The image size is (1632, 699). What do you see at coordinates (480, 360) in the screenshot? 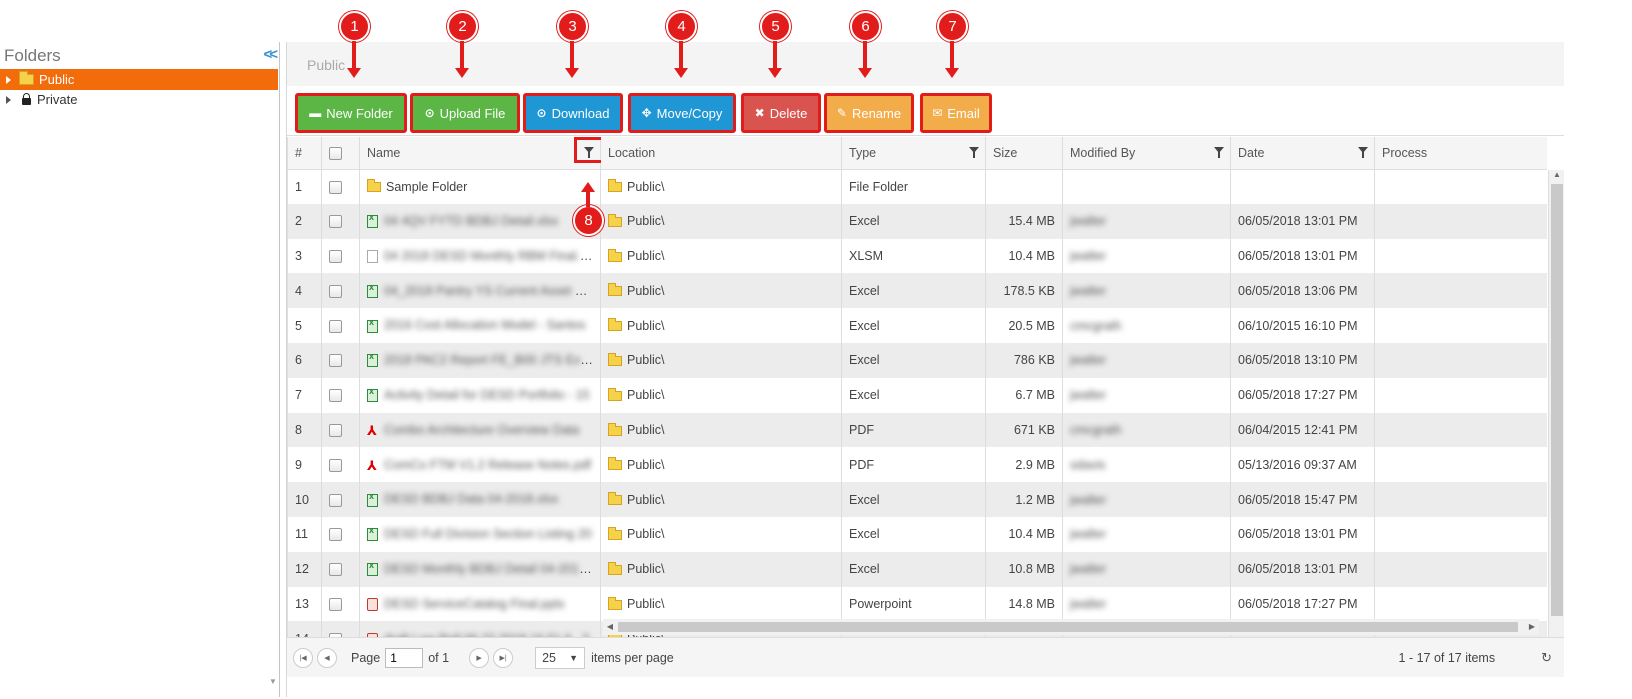
I see `row-name: 2018 PAC2 Report FE_B00 JTS Extract` at bounding box center [480, 360].